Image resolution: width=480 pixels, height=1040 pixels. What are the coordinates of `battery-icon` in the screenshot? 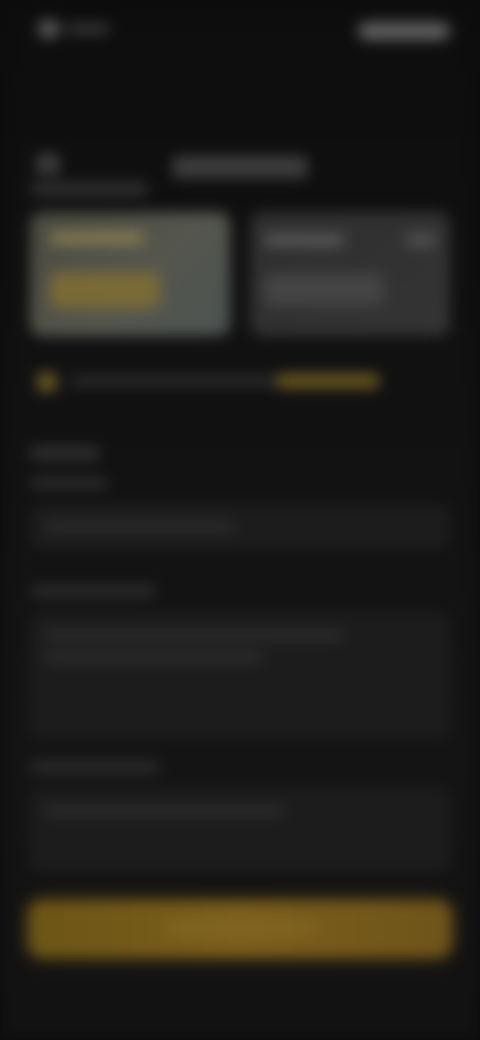 It's located at (404, 31).